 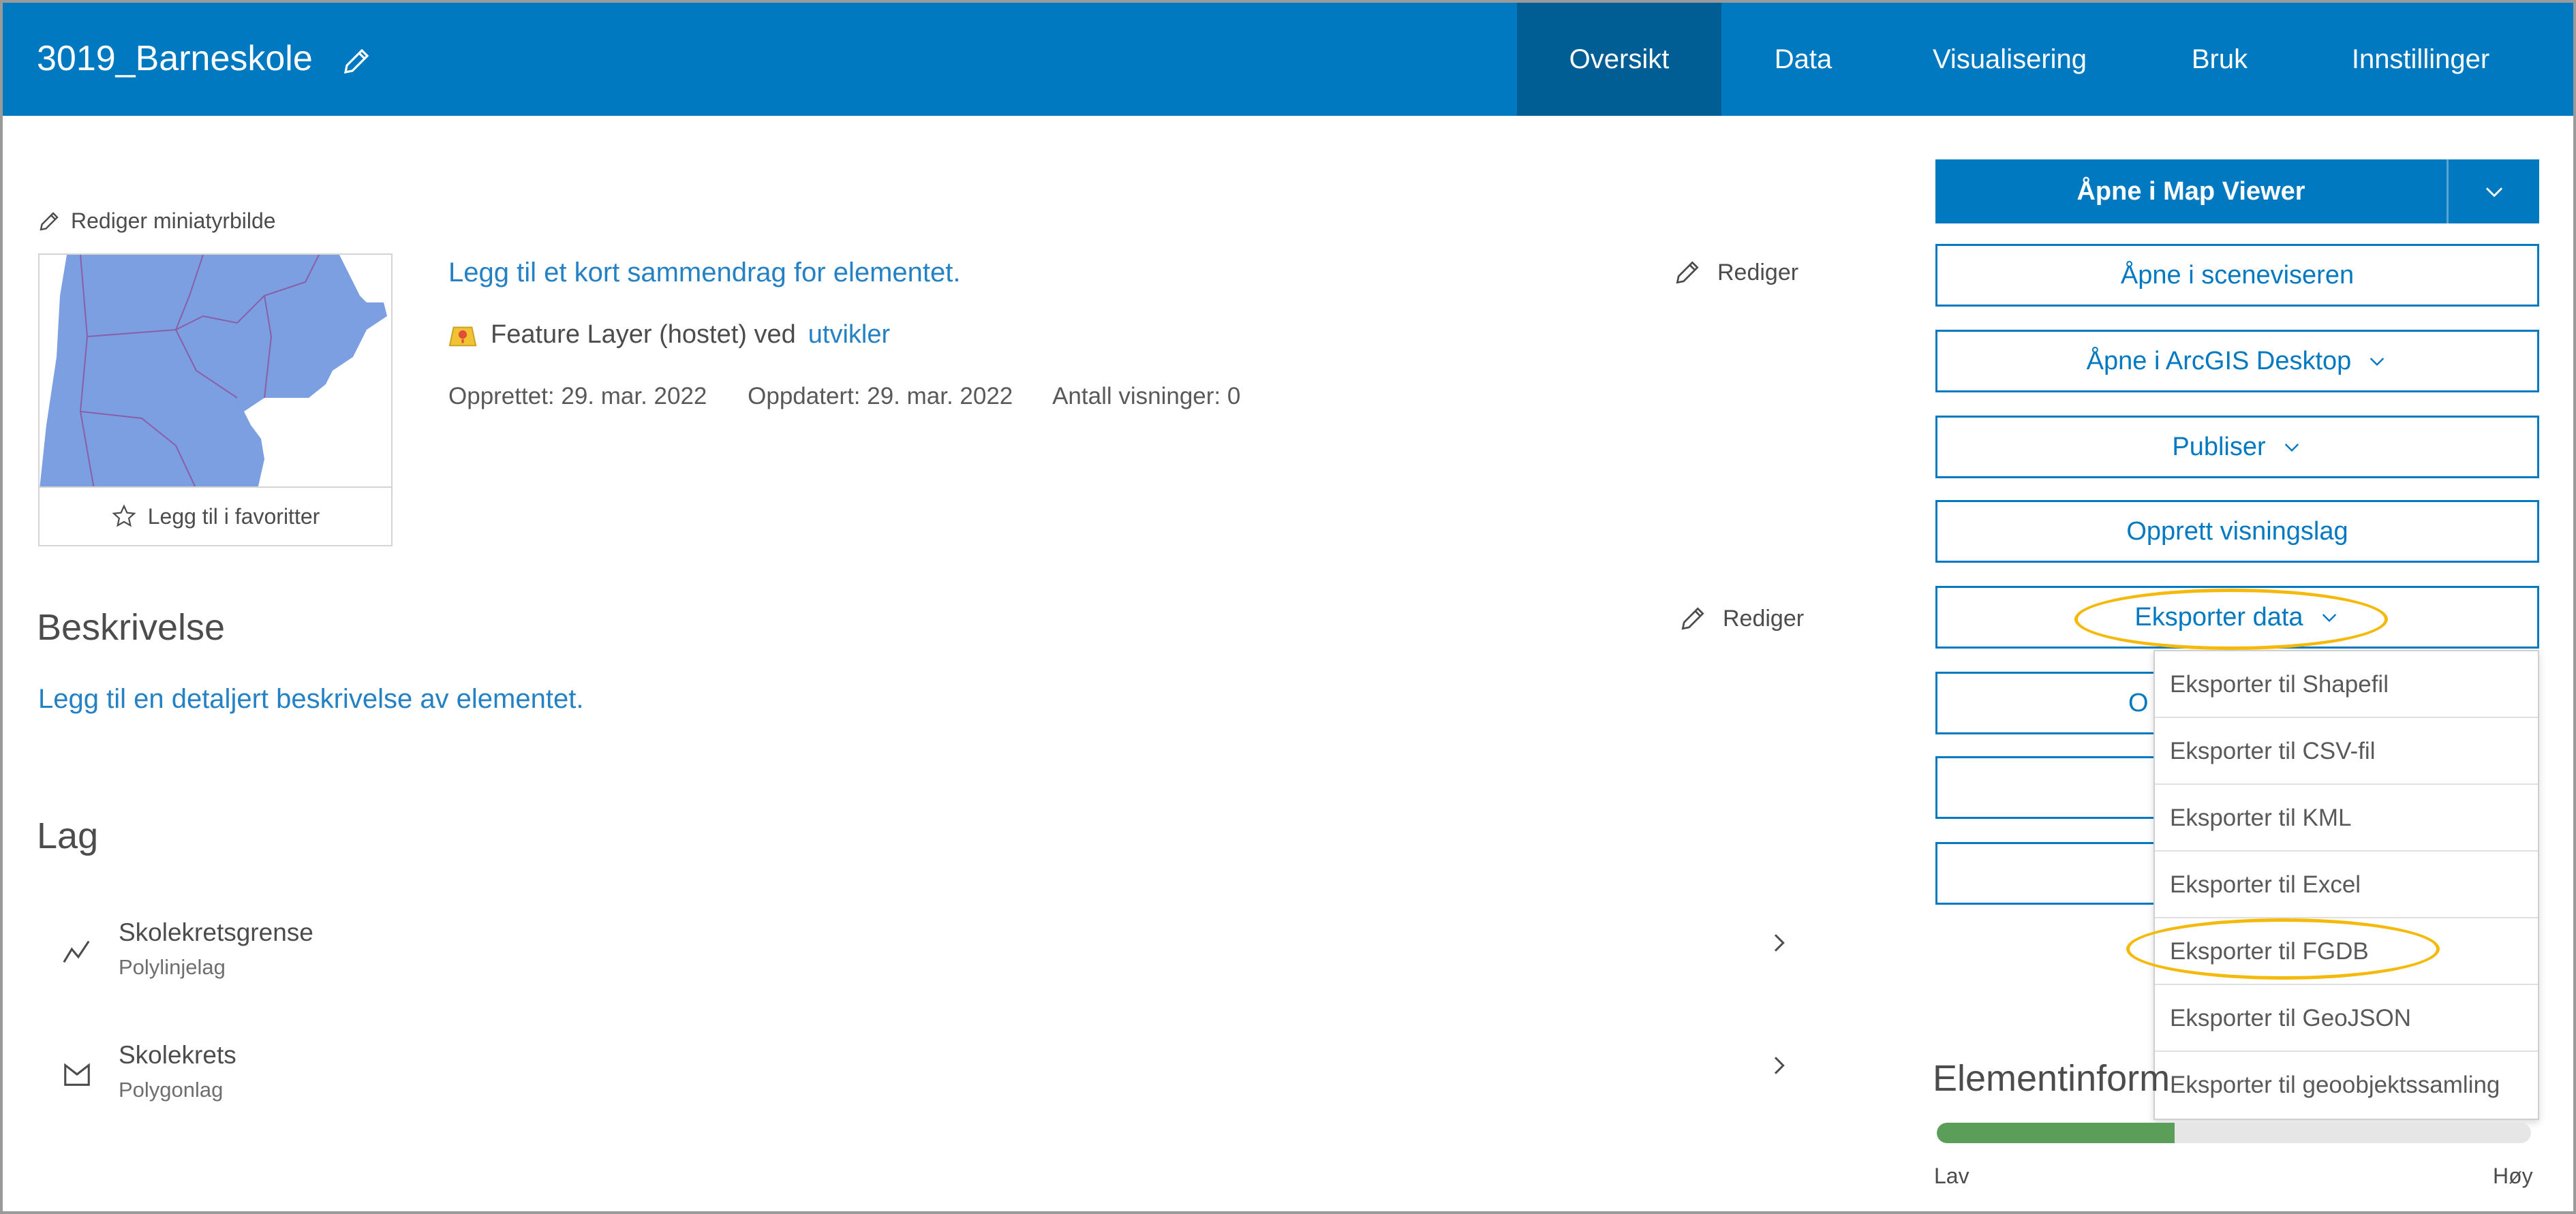 I want to click on publish-label: Publiser, so click(x=2219, y=446).